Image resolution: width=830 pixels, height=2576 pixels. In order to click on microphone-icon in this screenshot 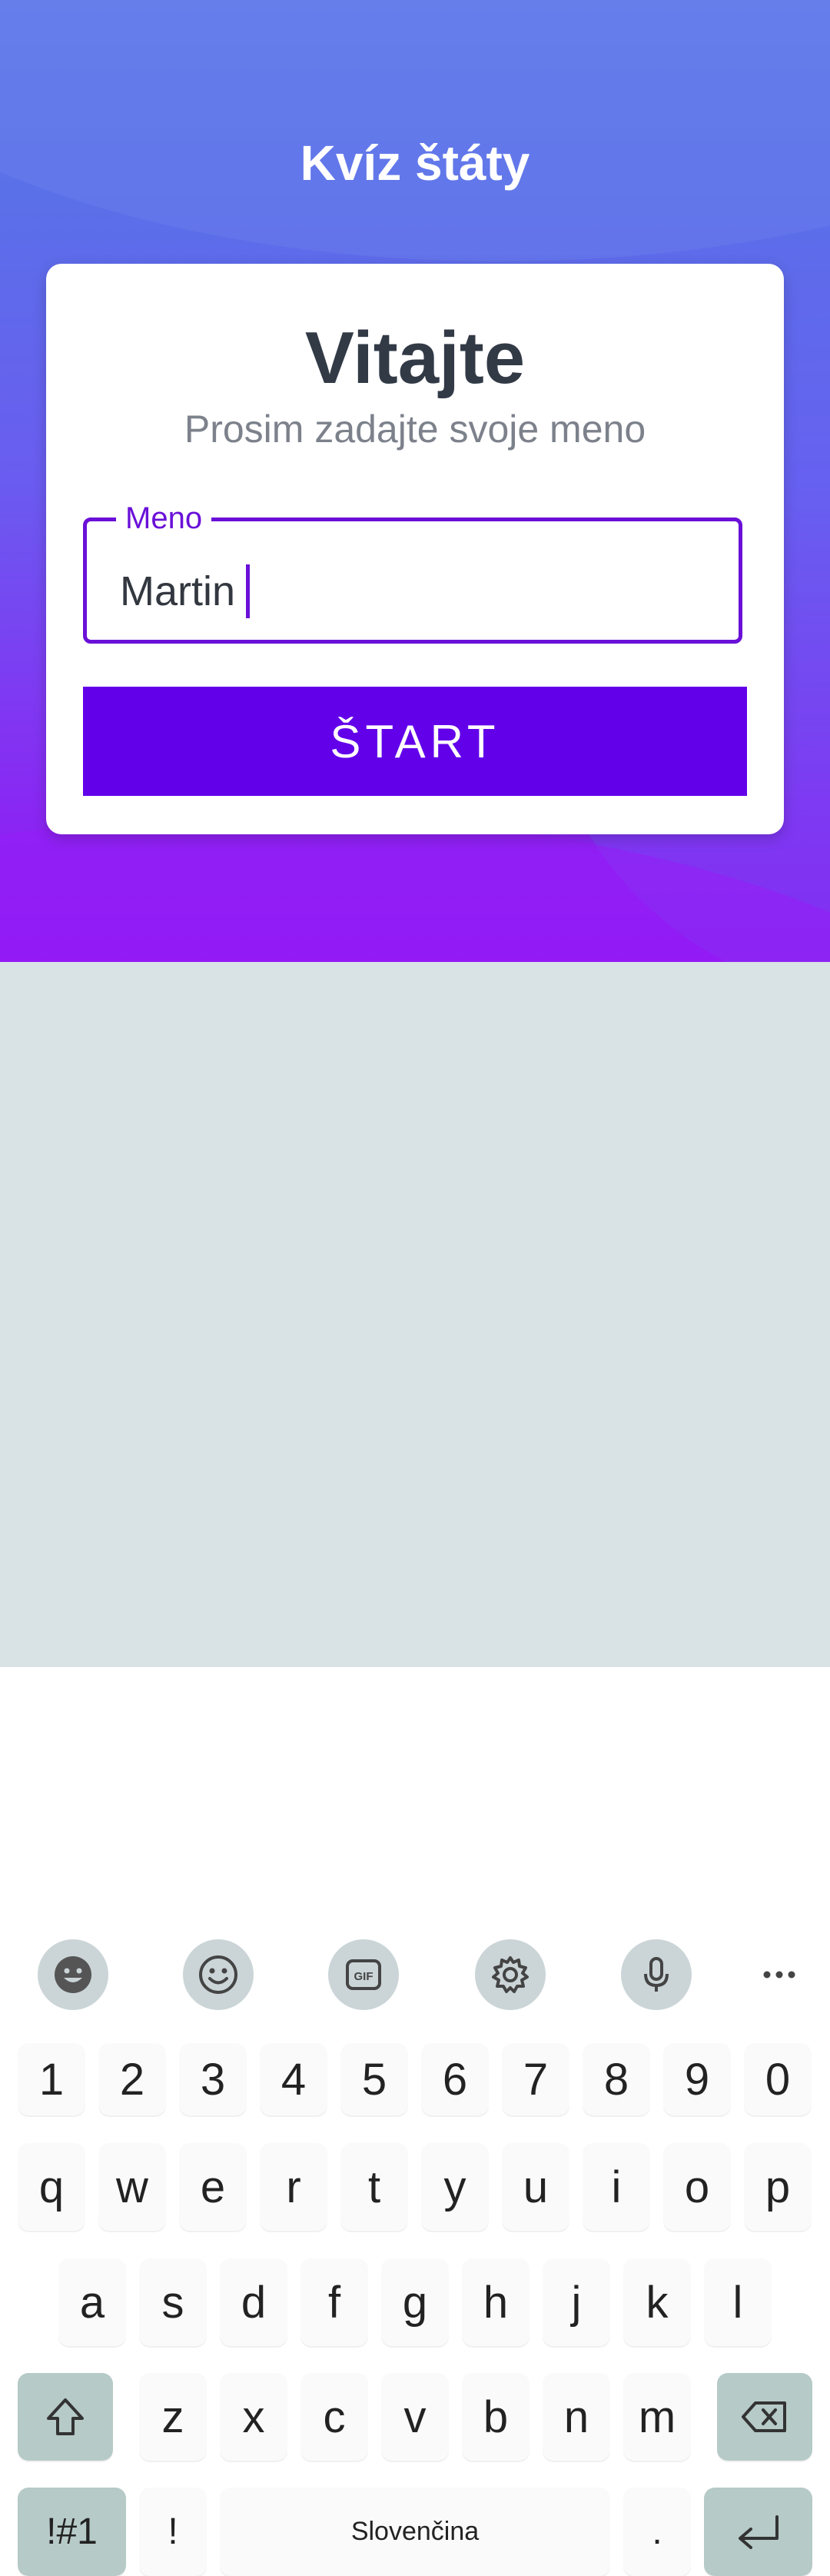, I will do `click(656, 1974)`.